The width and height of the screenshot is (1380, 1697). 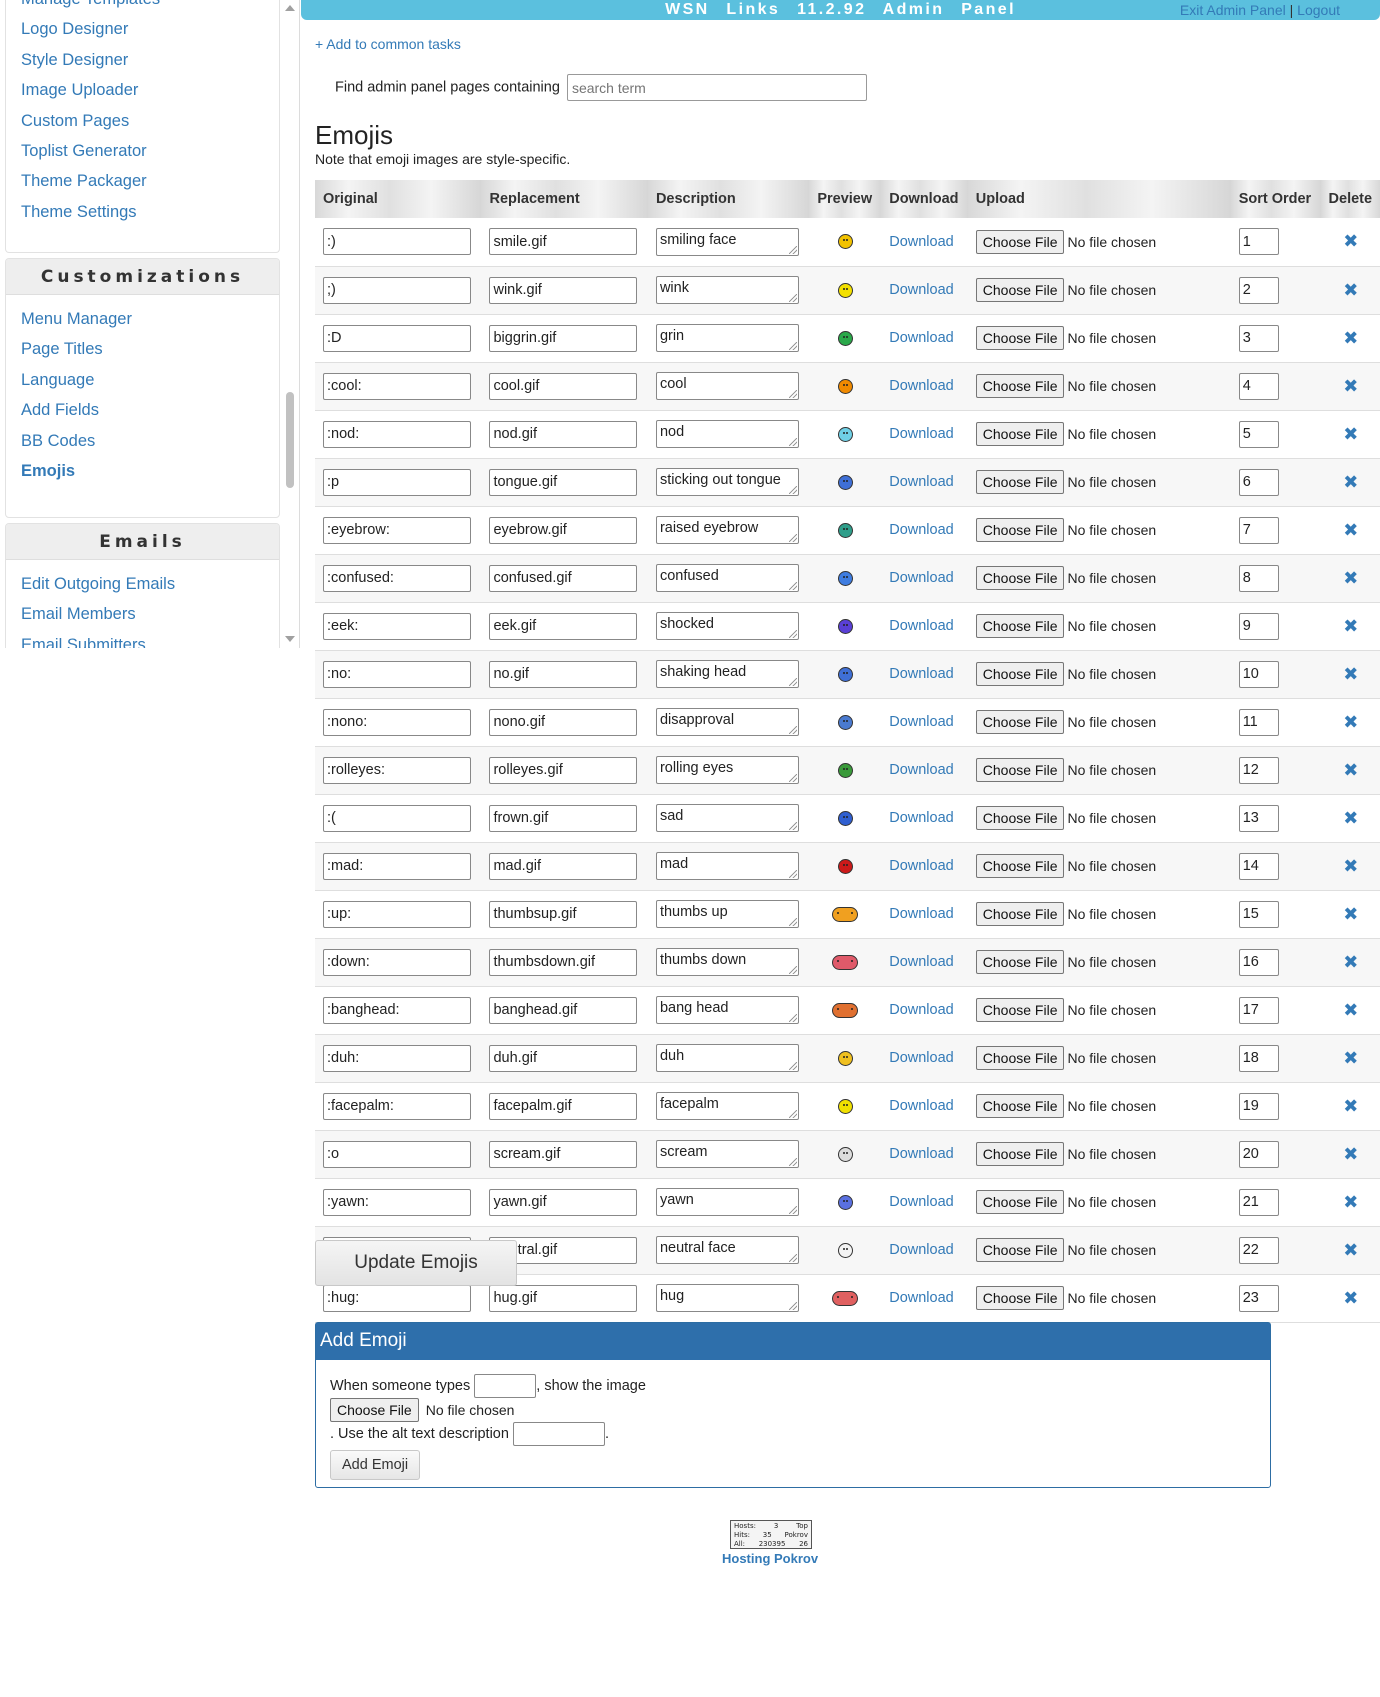 I want to click on description-textarea: thumbs down, so click(x=727, y=962).